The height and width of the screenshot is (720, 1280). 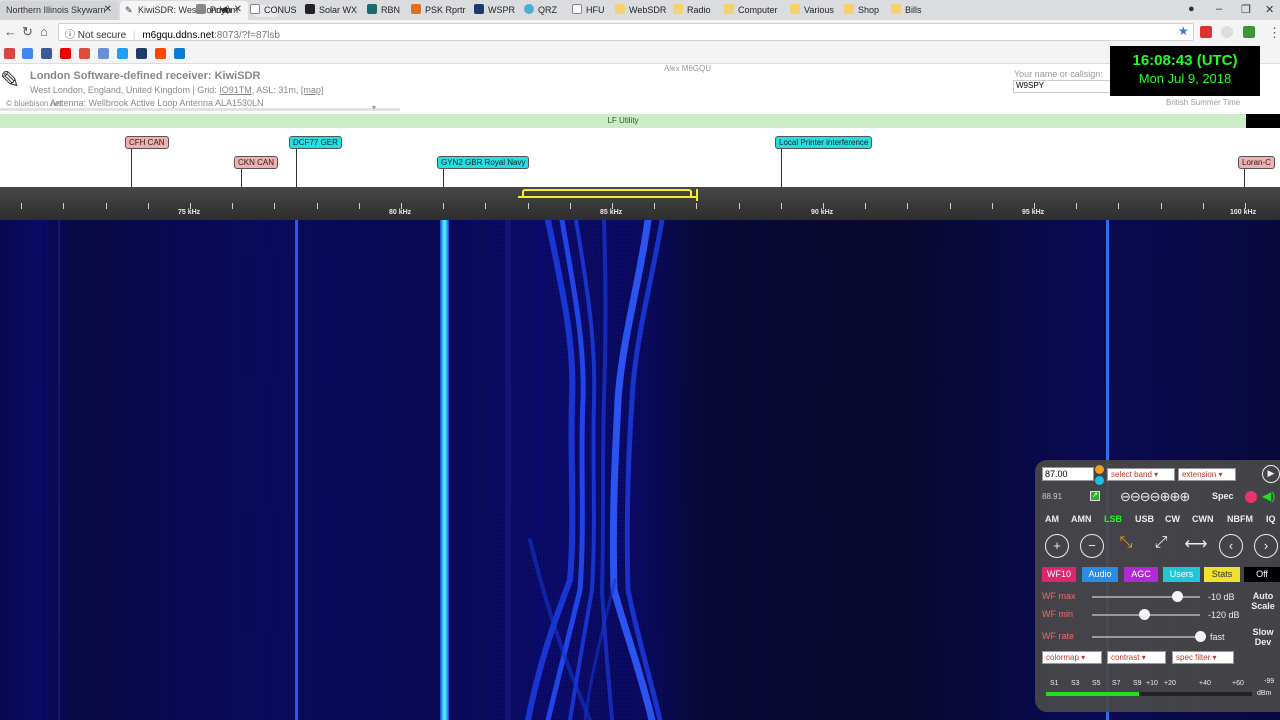 I want to click on mode-iq: IQ, so click(x=1271, y=519).